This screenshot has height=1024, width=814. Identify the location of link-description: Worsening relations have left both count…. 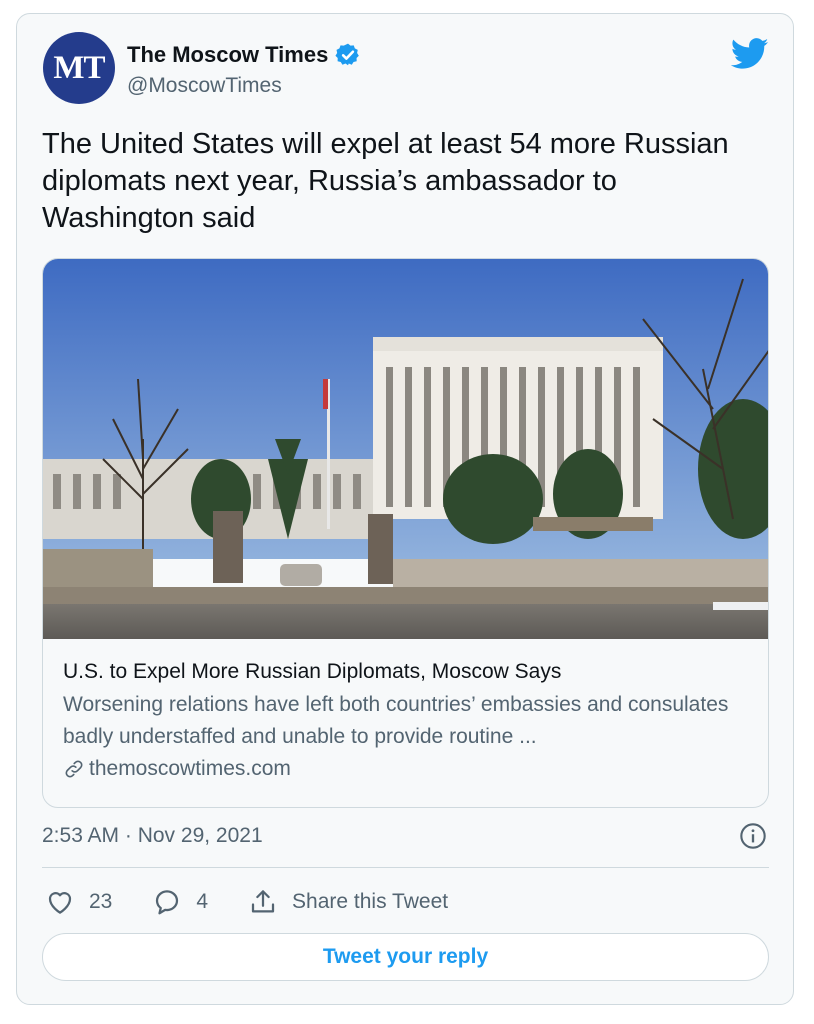
(396, 720).